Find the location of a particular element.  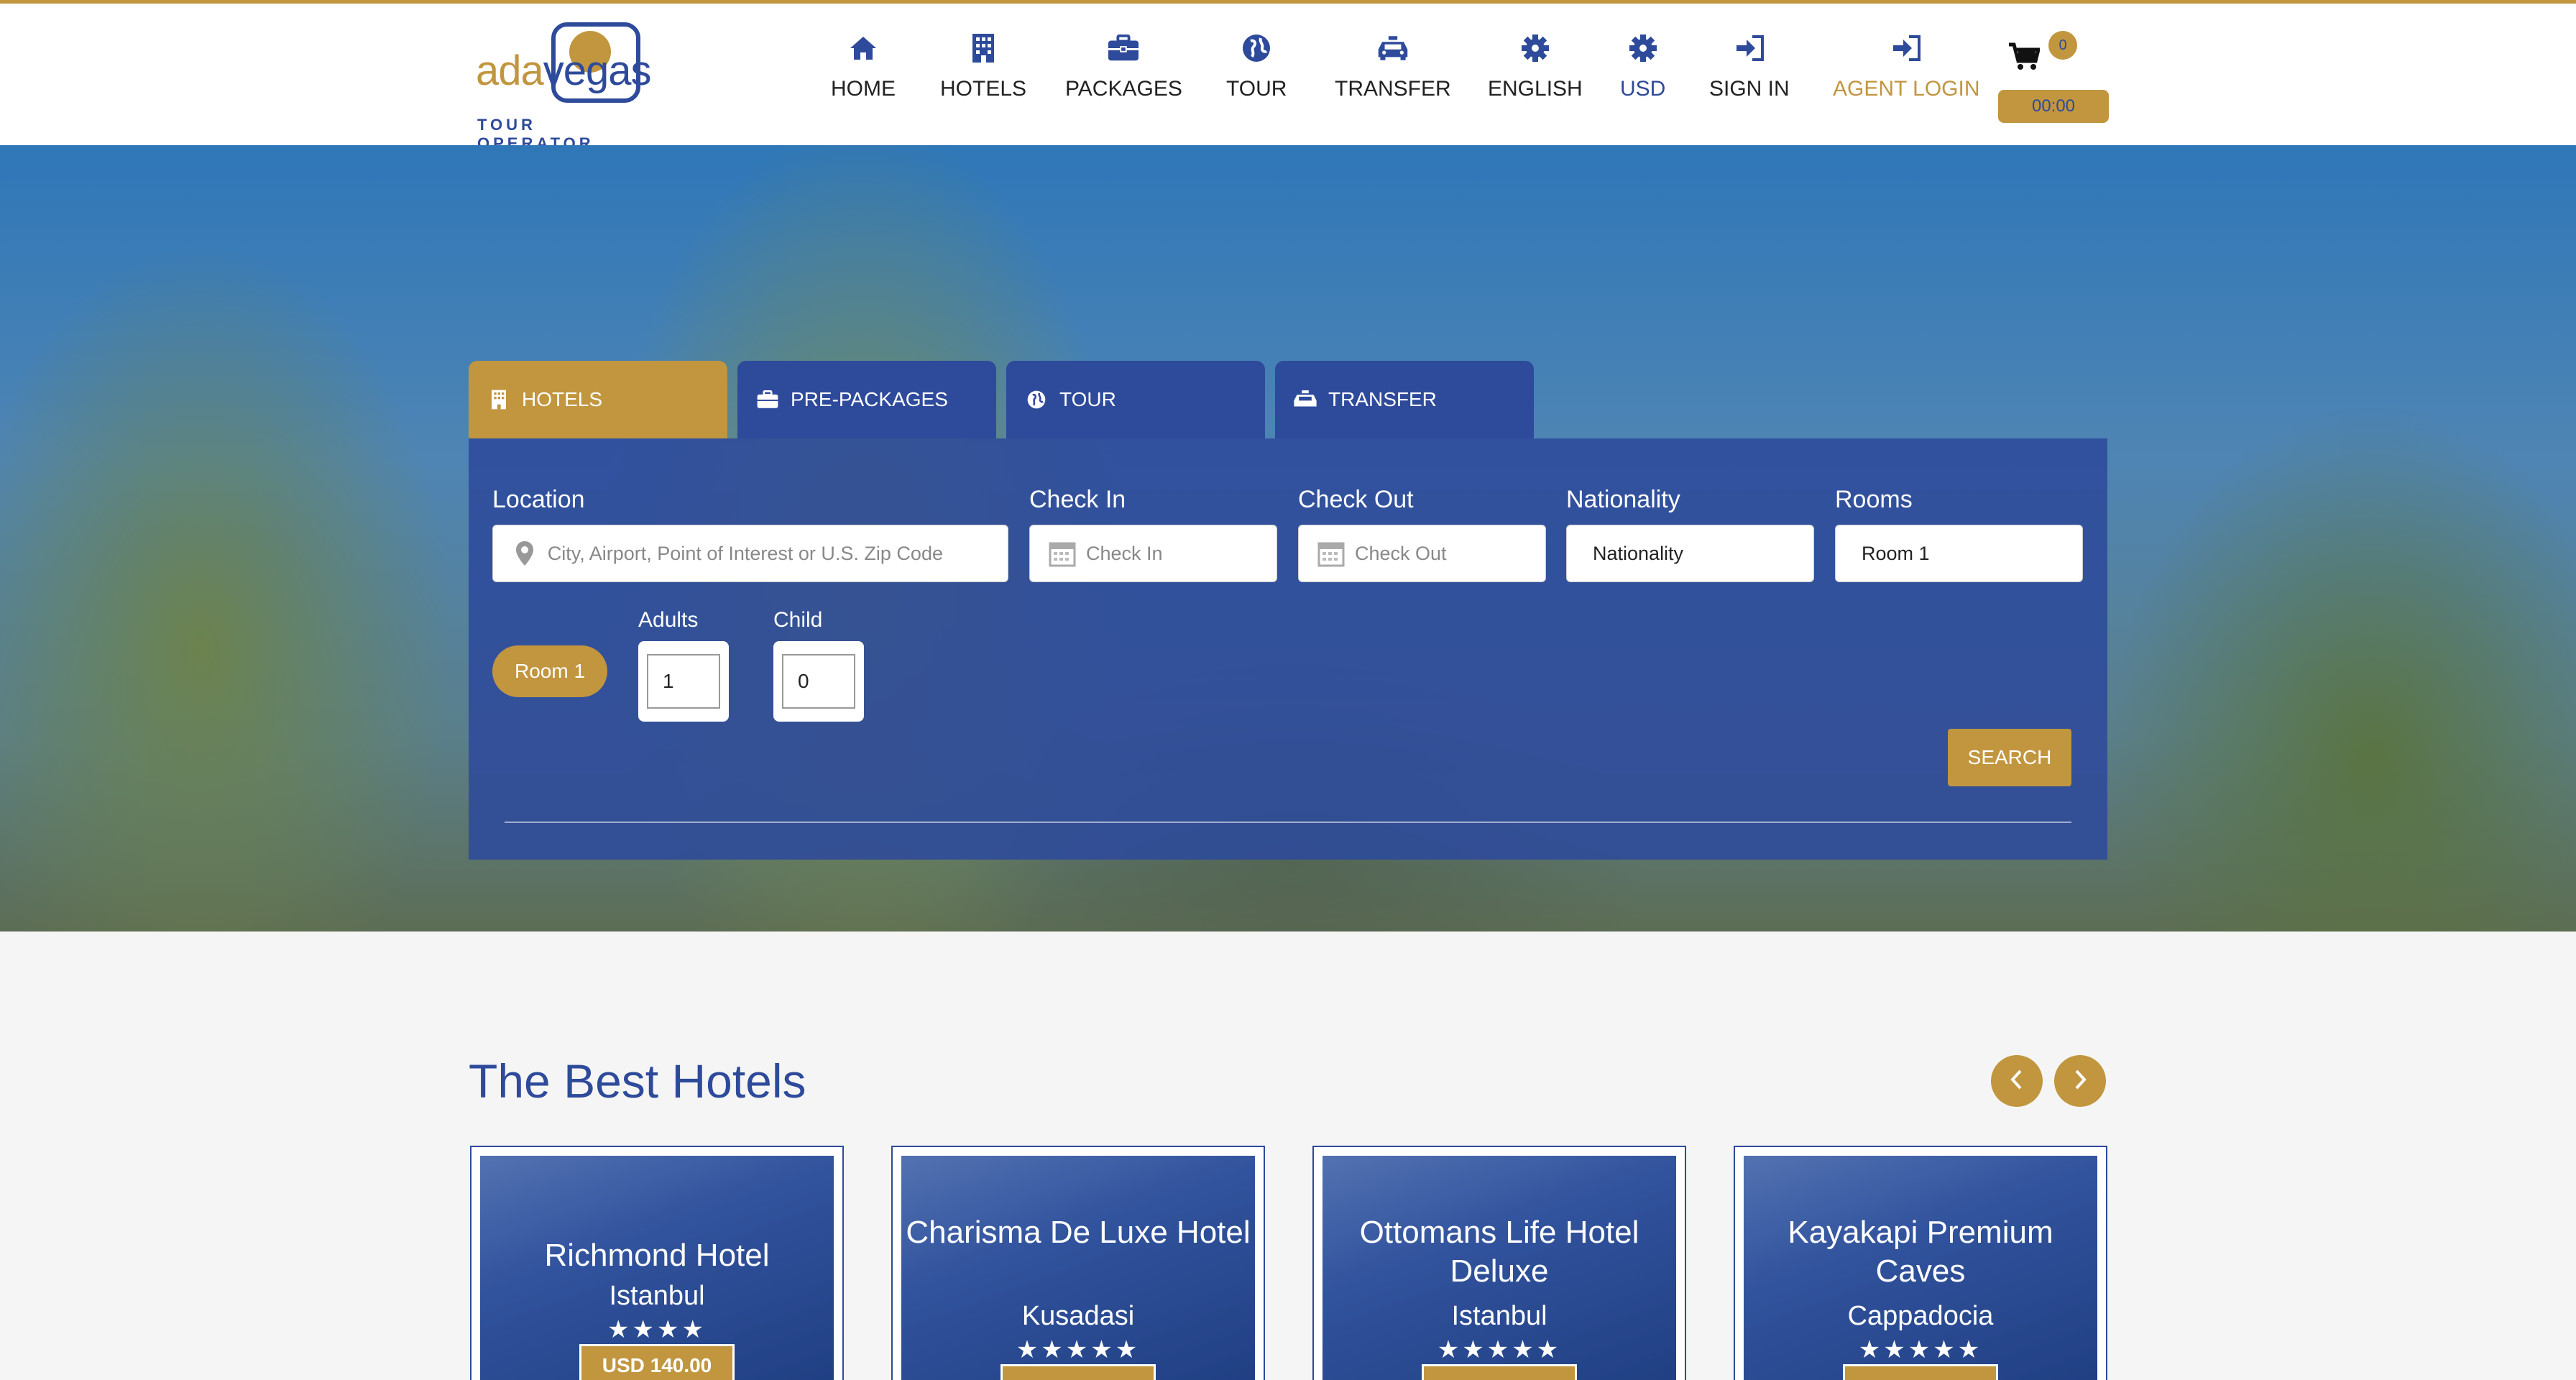

chevron-right-icon is located at coordinates (2080, 1081).